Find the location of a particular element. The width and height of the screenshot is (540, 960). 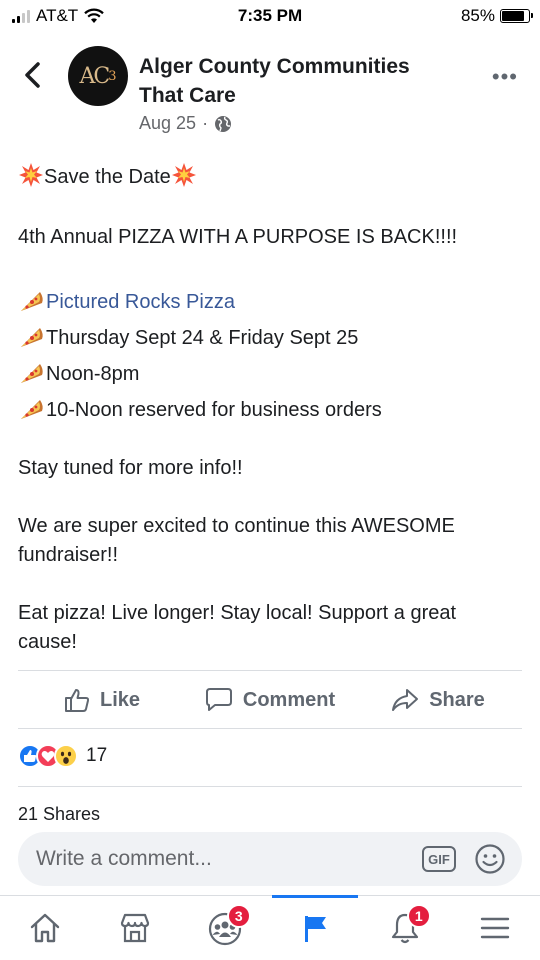

flag-icon is located at coordinates (315, 929).